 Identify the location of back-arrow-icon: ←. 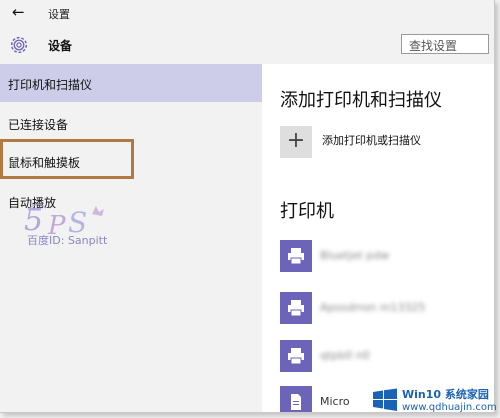
(18, 12).